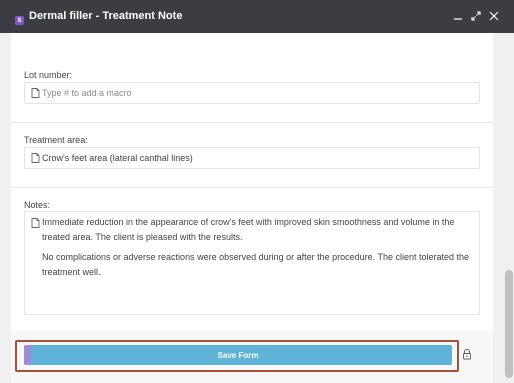 The width and height of the screenshot is (514, 383). Describe the element at coordinates (509, 324) in the screenshot. I see `scrollbar-thumb` at that location.